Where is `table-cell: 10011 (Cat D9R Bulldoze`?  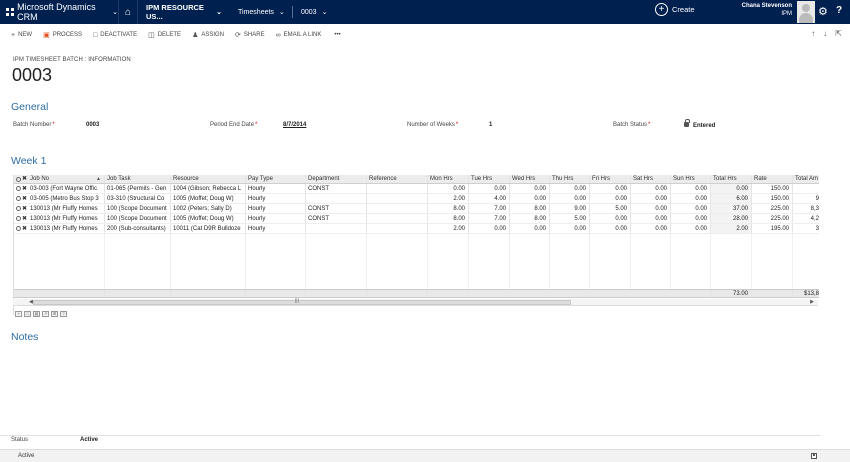
table-cell: 10011 (Cat D9R Bulldoze is located at coordinates (208, 228).